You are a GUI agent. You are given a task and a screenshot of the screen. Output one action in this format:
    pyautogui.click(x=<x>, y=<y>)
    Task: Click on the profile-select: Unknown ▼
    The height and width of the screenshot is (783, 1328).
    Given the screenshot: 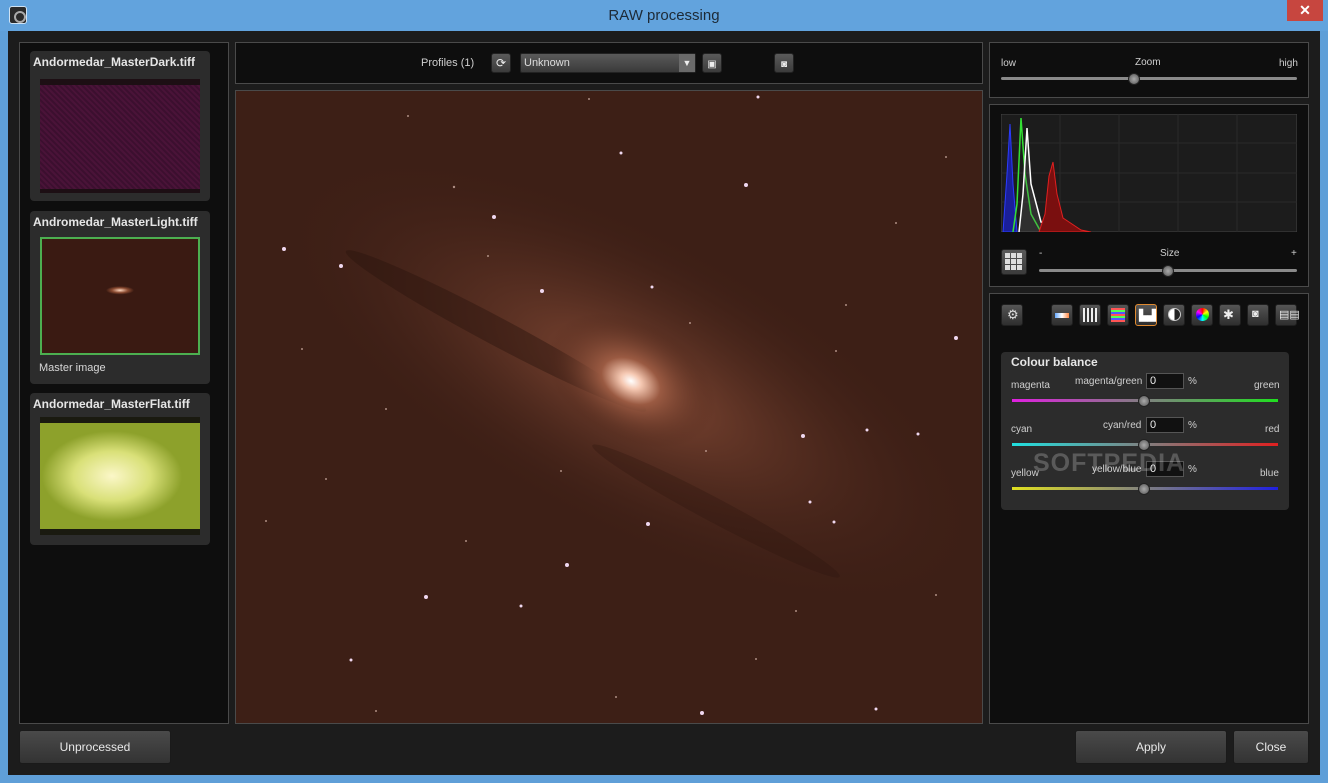 What is the action you would take?
    pyautogui.click(x=608, y=63)
    